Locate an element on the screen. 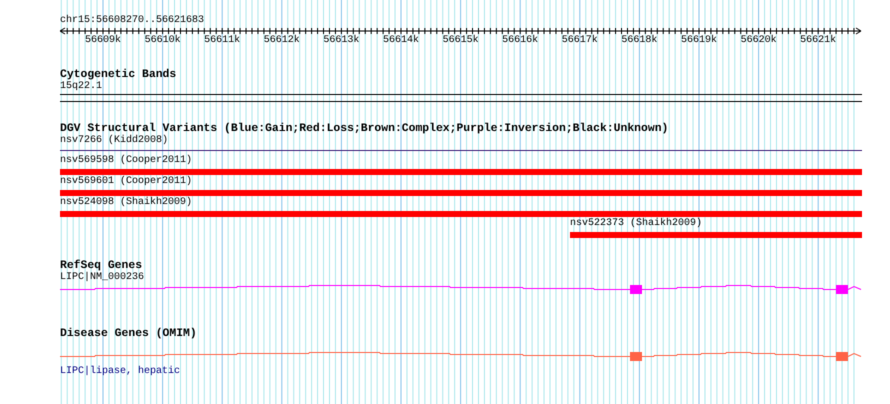  track-title: DGV Structural Variants (Blue:Gain;Red:Loss;Brown:Complex;Purple:Inversion;Black:Unknown) is located at coordinates (364, 129).